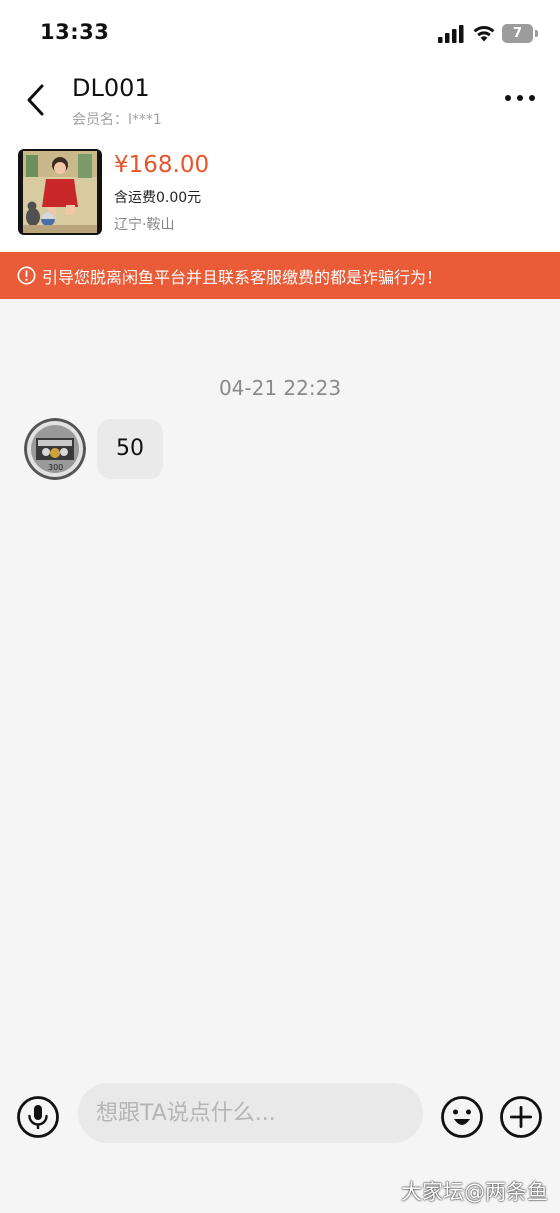 This screenshot has width=560, height=1213. I want to click on battery-level: 7, so click(517, 33).